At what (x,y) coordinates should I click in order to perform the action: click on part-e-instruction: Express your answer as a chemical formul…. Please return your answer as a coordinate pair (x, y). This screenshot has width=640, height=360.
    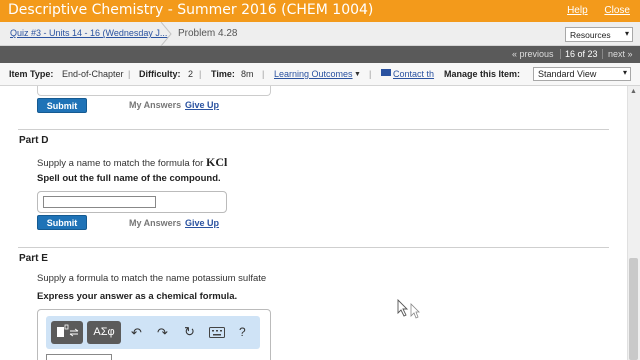
    Looking at the image, I should click on (137, 296).